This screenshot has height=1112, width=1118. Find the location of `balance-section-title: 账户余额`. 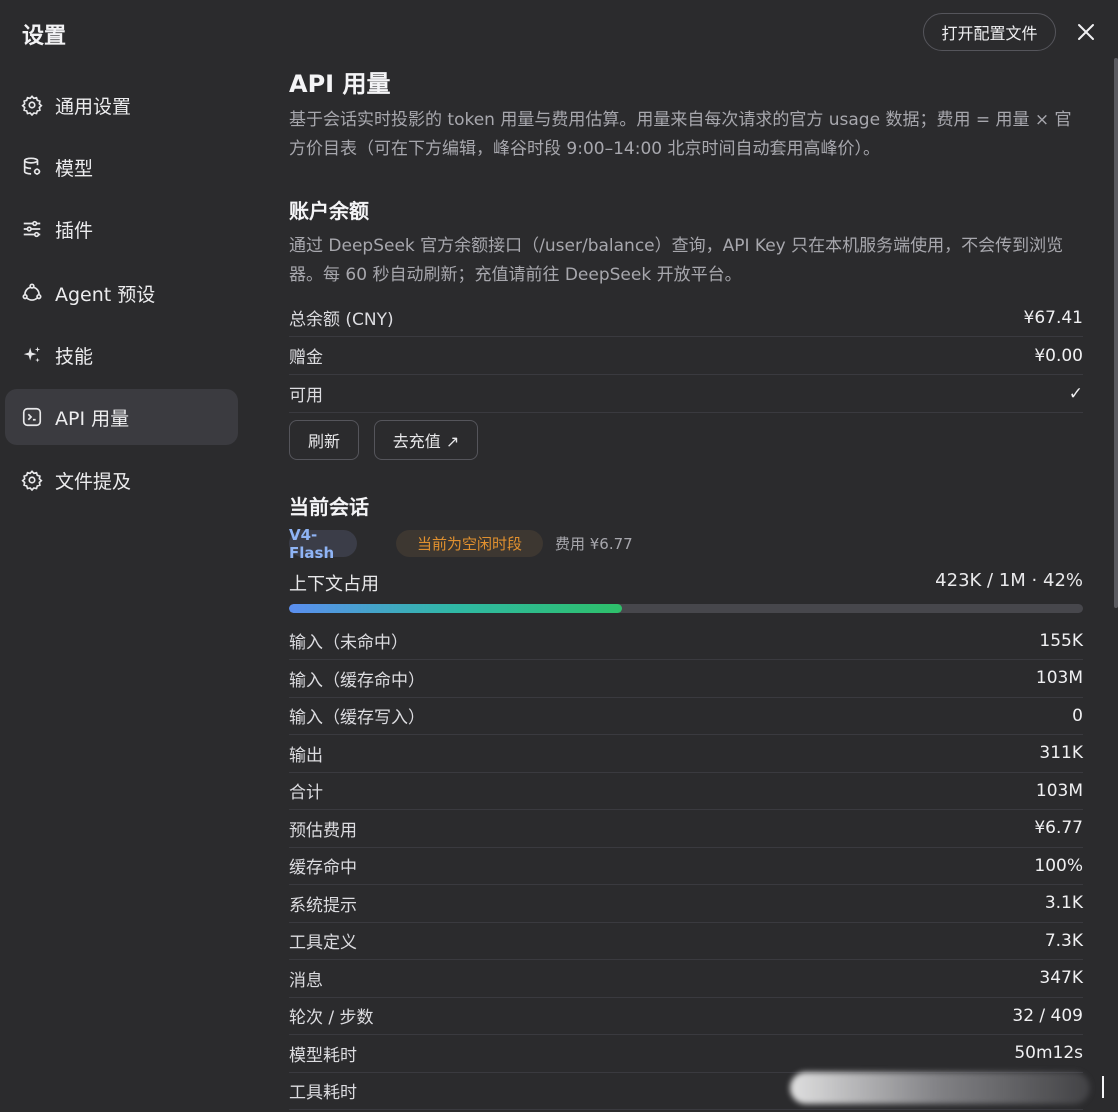

balance-section-title: 账户余额 is located at coordinates (329, 211).